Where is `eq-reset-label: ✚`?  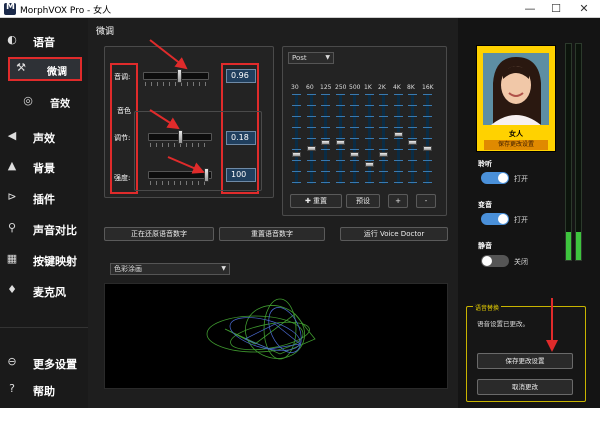
eq-reset-label: ✚ is located at coordinates (309, 201).